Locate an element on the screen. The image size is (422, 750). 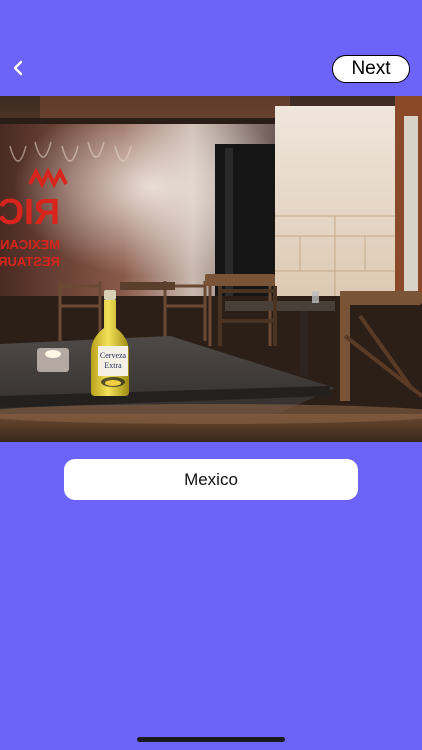
top-bar: Next is located at coordinates (211, 48).